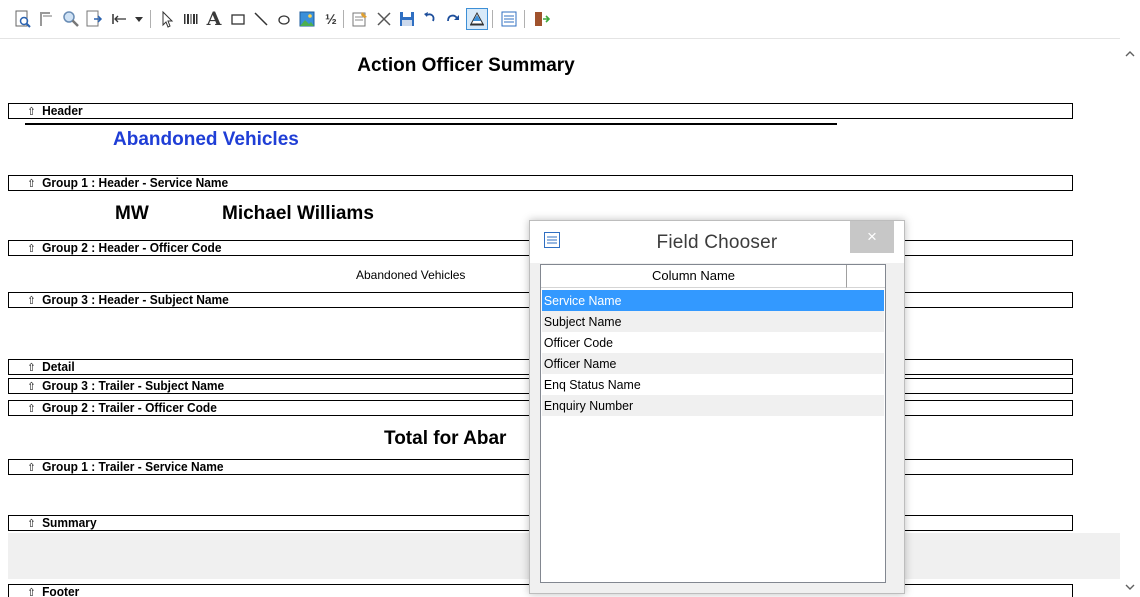 The width and height of the screenshot is (1140, 597). I want to click on list-item-label: Service Name, so click(582, 300).